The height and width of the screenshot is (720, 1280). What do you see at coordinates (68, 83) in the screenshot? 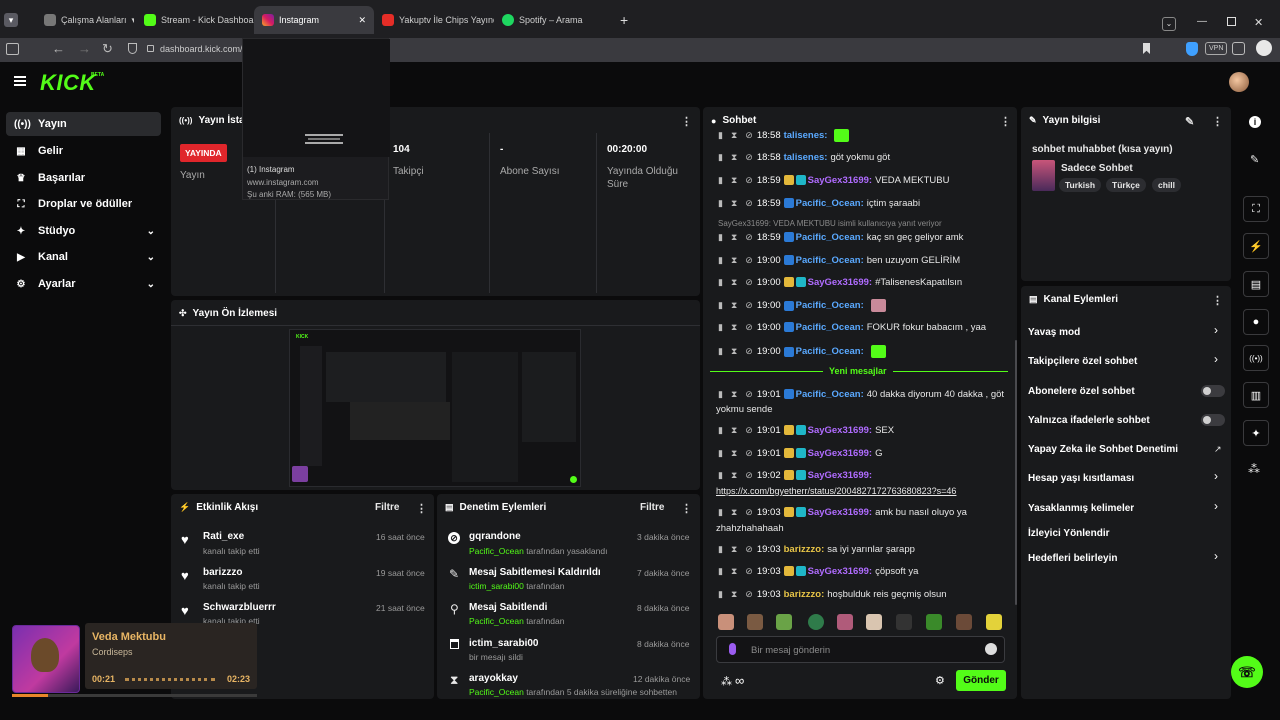
I see `kick-logo: KICK` at bounding box center [68, 83].